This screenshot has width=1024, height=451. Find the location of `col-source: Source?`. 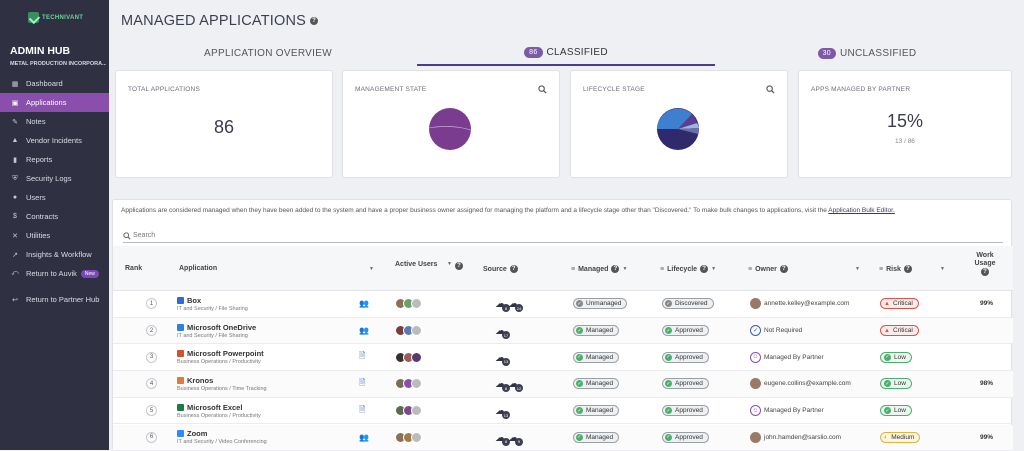

col-source: Source? is located at coordinates (500, 269).